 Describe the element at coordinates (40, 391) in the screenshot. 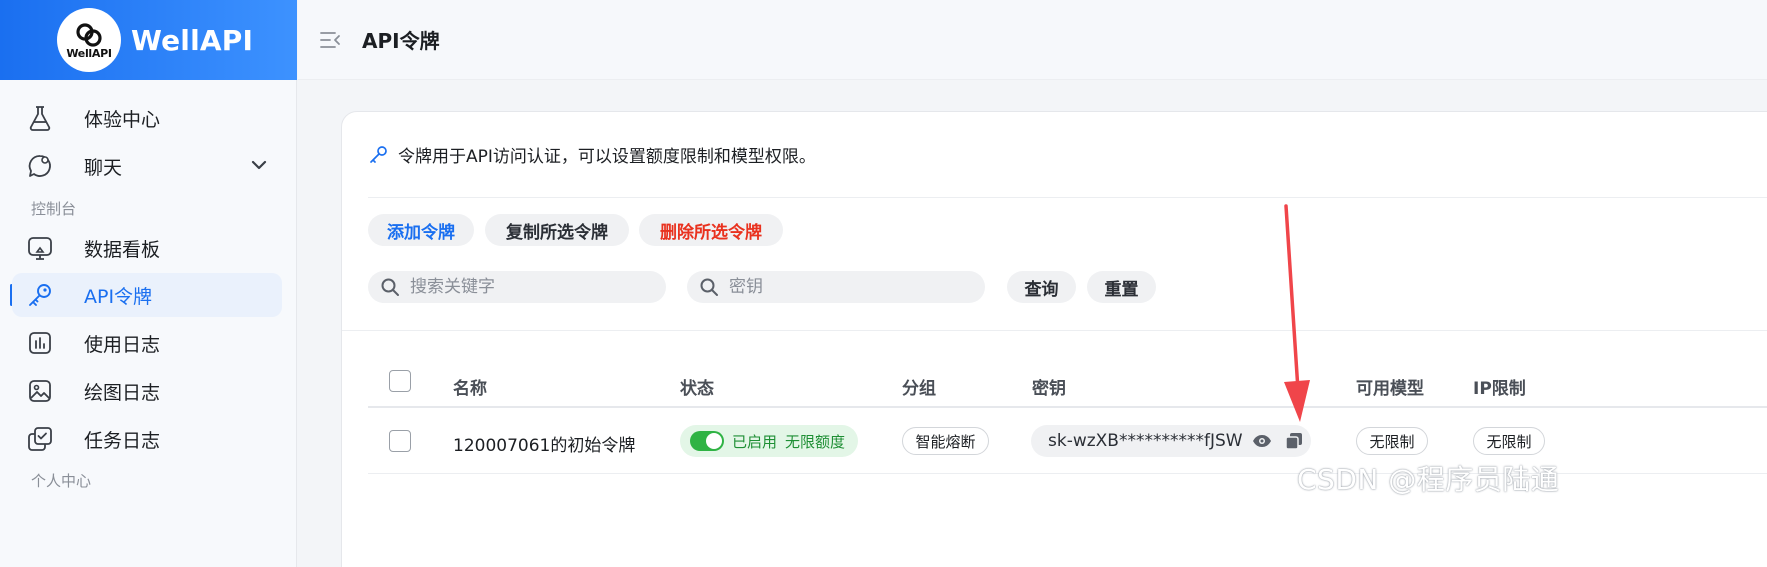

I see `image-icon` at that location.